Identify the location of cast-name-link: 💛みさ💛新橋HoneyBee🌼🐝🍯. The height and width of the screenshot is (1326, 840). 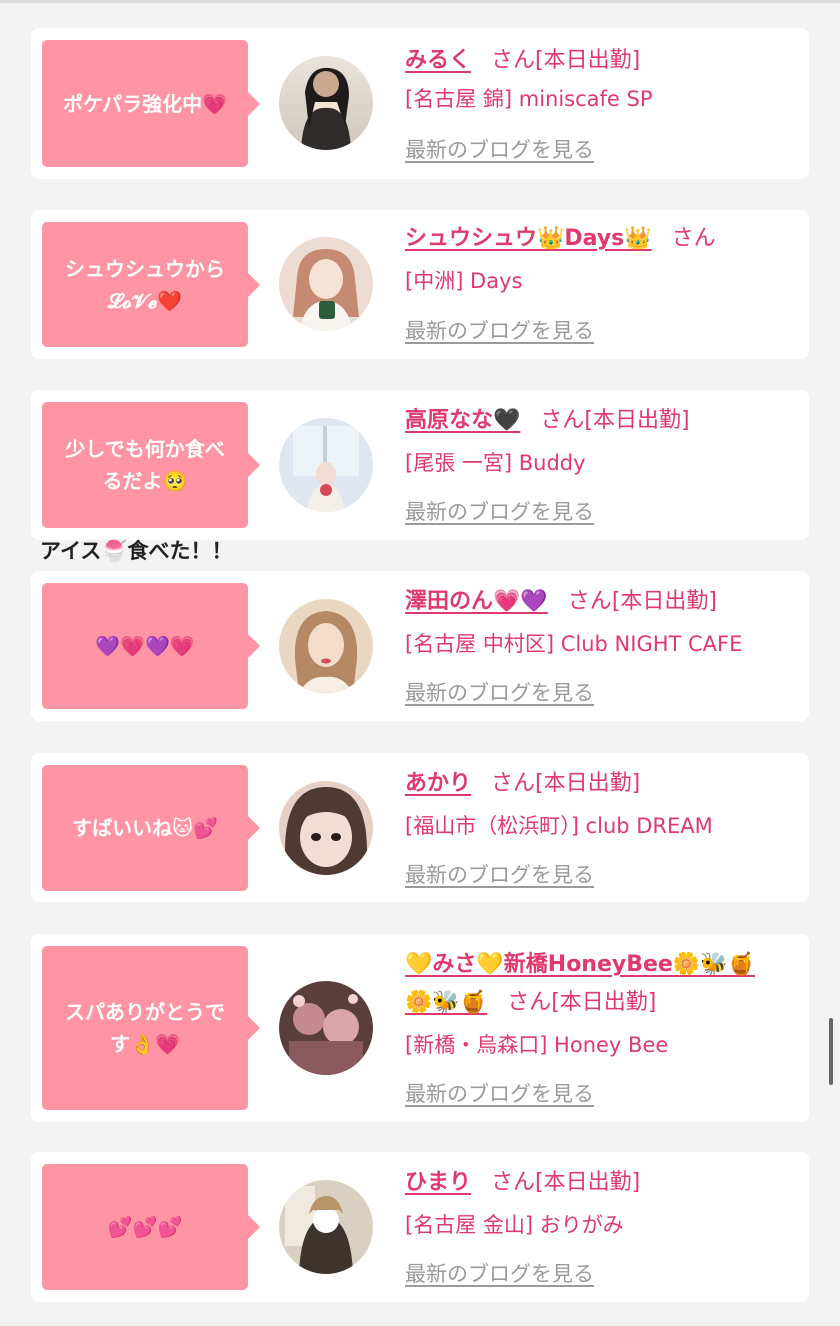
(580, 964).